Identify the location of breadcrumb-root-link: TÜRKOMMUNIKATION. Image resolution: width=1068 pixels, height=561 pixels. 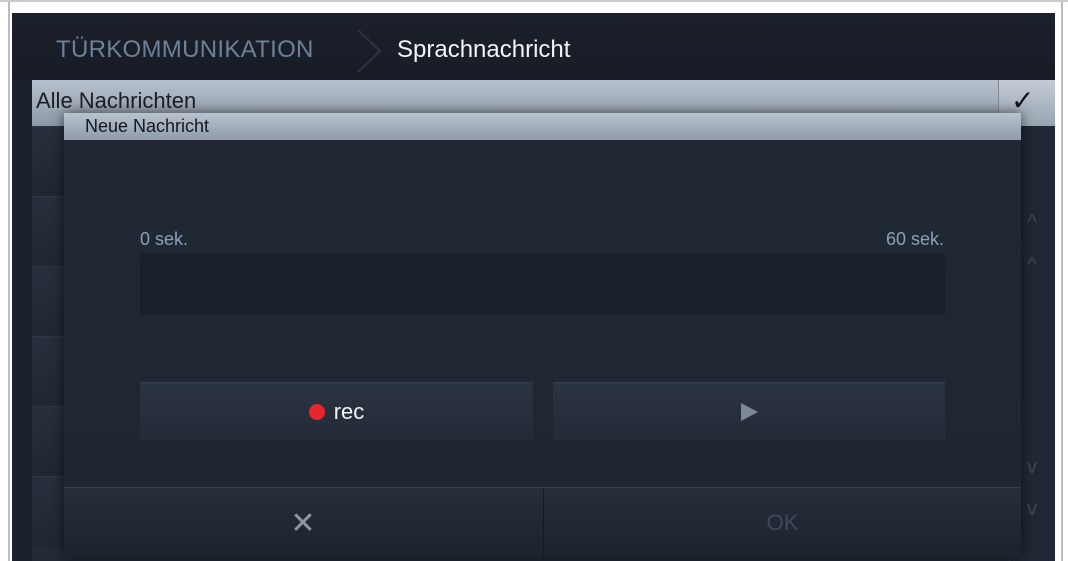
(185, 50).